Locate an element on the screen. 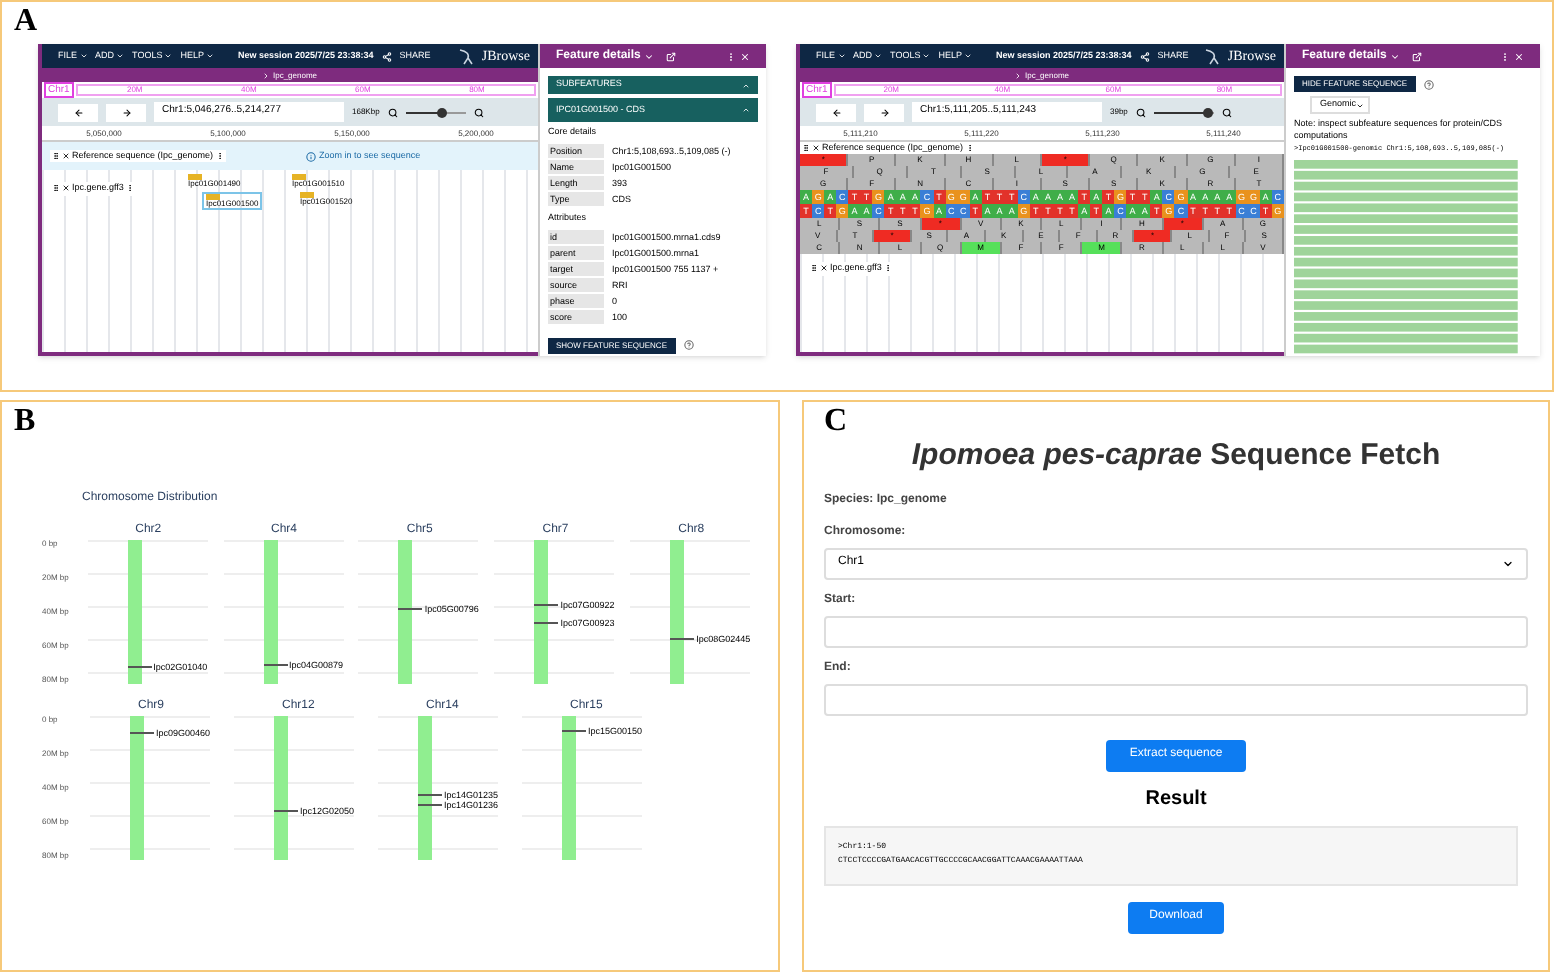  panel-label: A is located at coordinates (27, 22).